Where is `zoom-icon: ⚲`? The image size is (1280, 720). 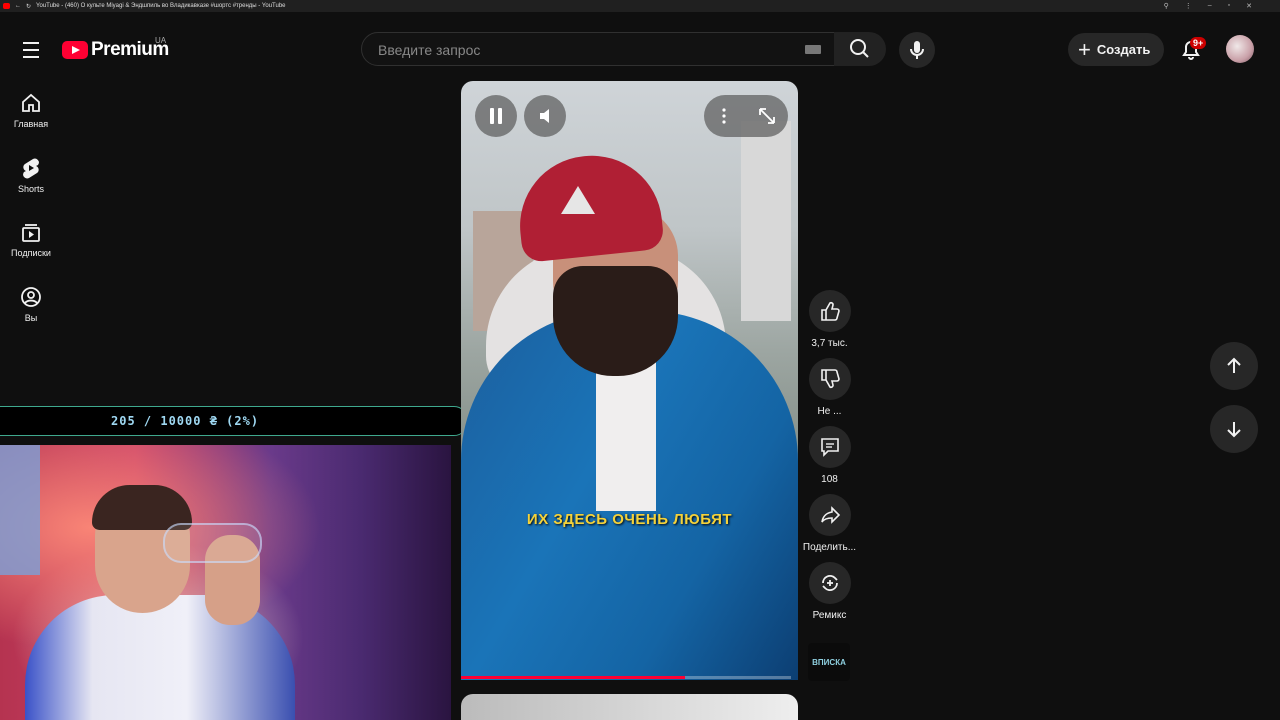
zoom-icon: ⚲ is located at coordinates (1166, 6).